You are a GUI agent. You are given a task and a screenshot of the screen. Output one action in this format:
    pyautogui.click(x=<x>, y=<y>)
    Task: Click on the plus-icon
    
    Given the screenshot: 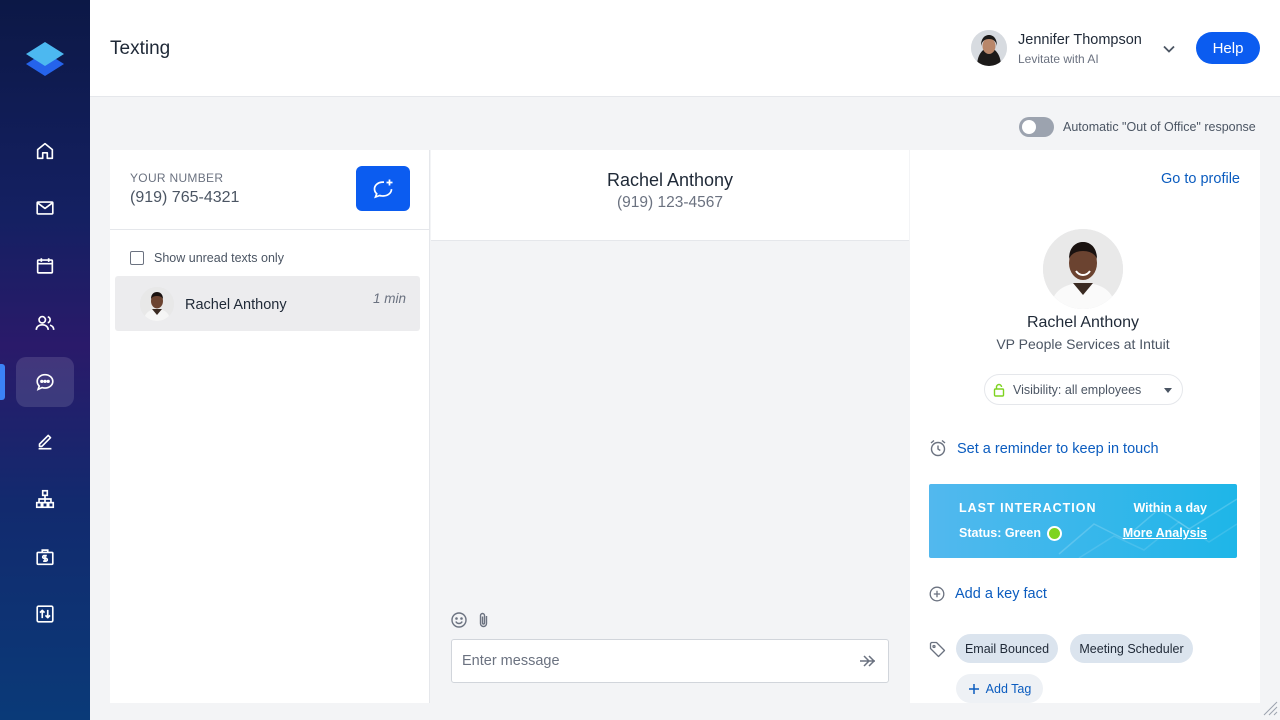 What is the action you would take?
    pyautogui.click(x=973, y=688)
    